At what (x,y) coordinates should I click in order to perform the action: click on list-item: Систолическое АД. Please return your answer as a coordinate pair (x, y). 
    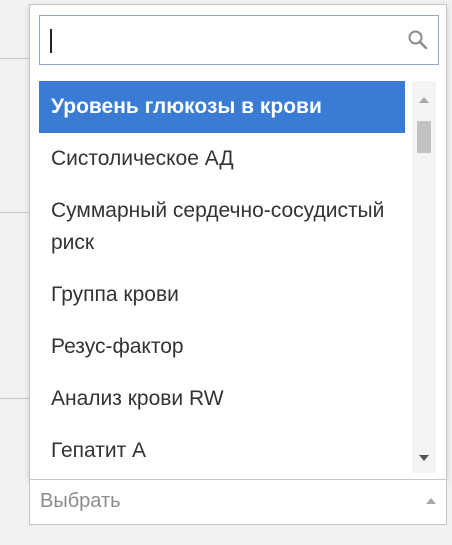
    Looking at the image, I should click on (222, 159).